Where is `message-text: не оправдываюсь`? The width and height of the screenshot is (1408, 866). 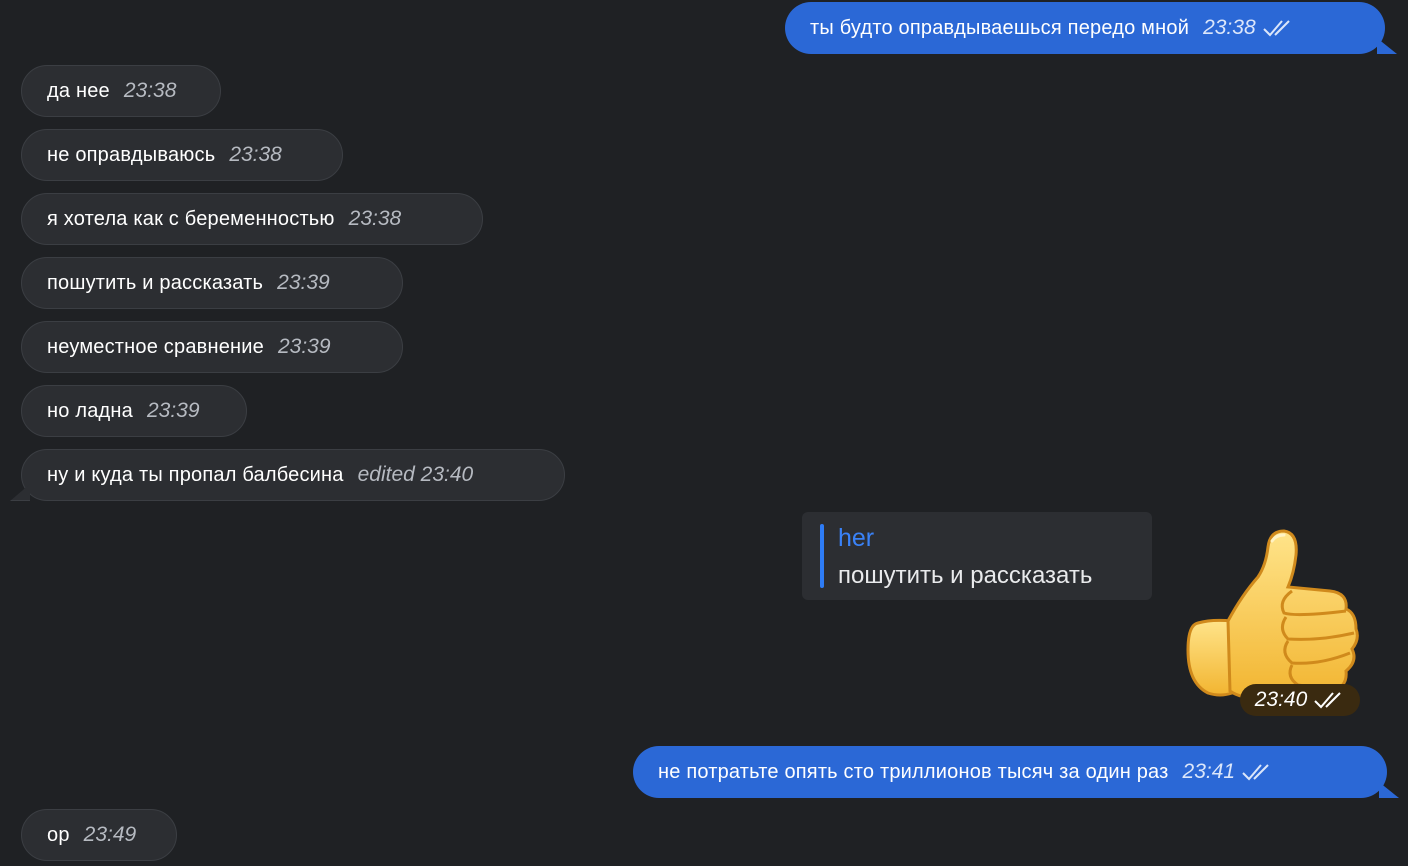 message-text: не оправдываюсь is located at coordinates (131, 154).